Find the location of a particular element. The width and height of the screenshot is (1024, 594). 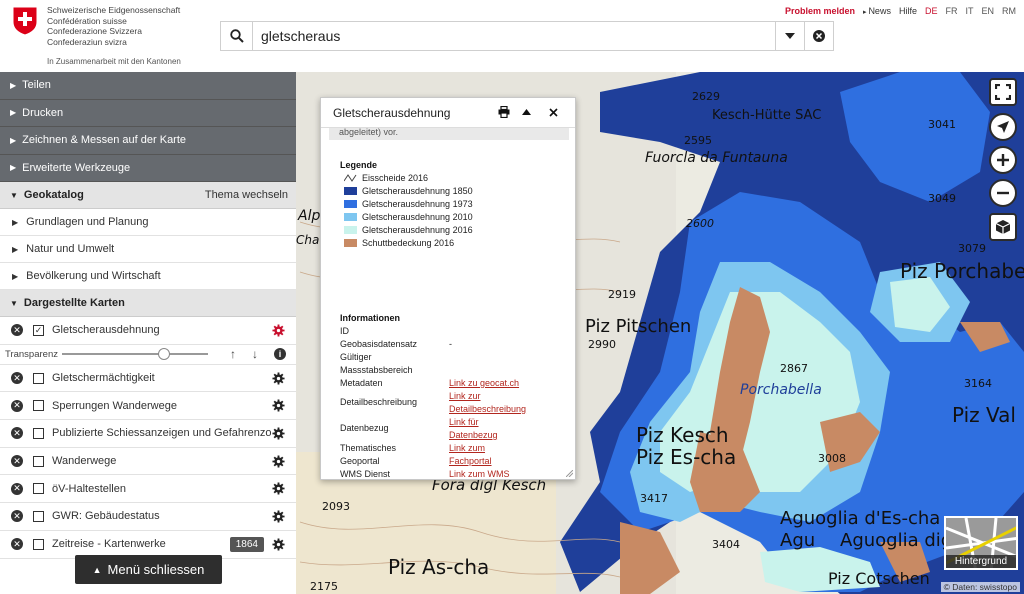

section-draw-measure: ▶ Zeichnen & Messen auf der Karte is located at coordinates (148, 141).